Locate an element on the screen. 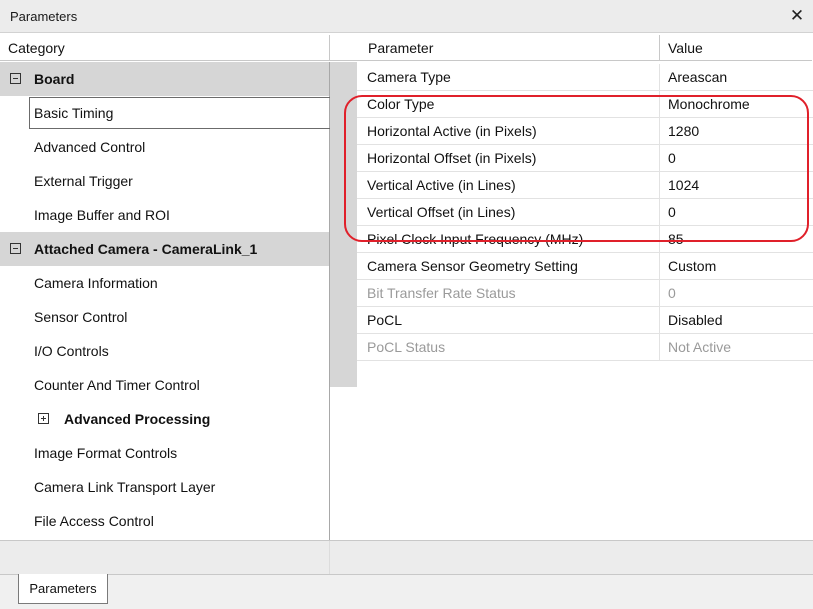 This screenshot has width=813, height=609. category-group: Attached Camera - CameraLink_1 is located at coordinates (164, 249).